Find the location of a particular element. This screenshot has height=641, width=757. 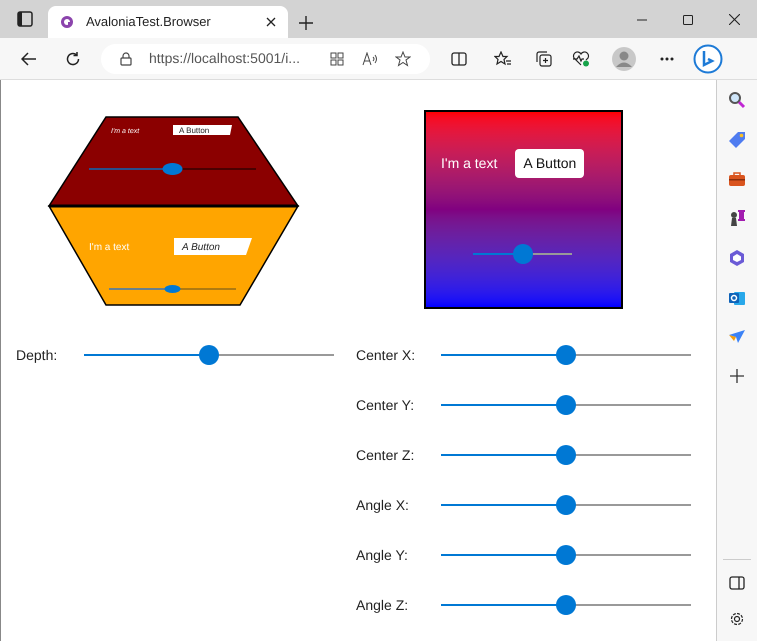

slider-label: Center Y: is located at coordinates (386, 405).